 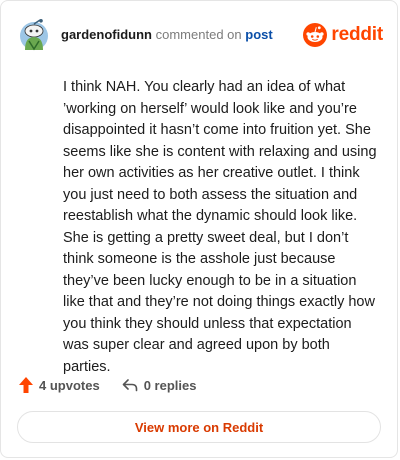 I want to click on reply-button: 0 replies, so click(x=159, y=385).